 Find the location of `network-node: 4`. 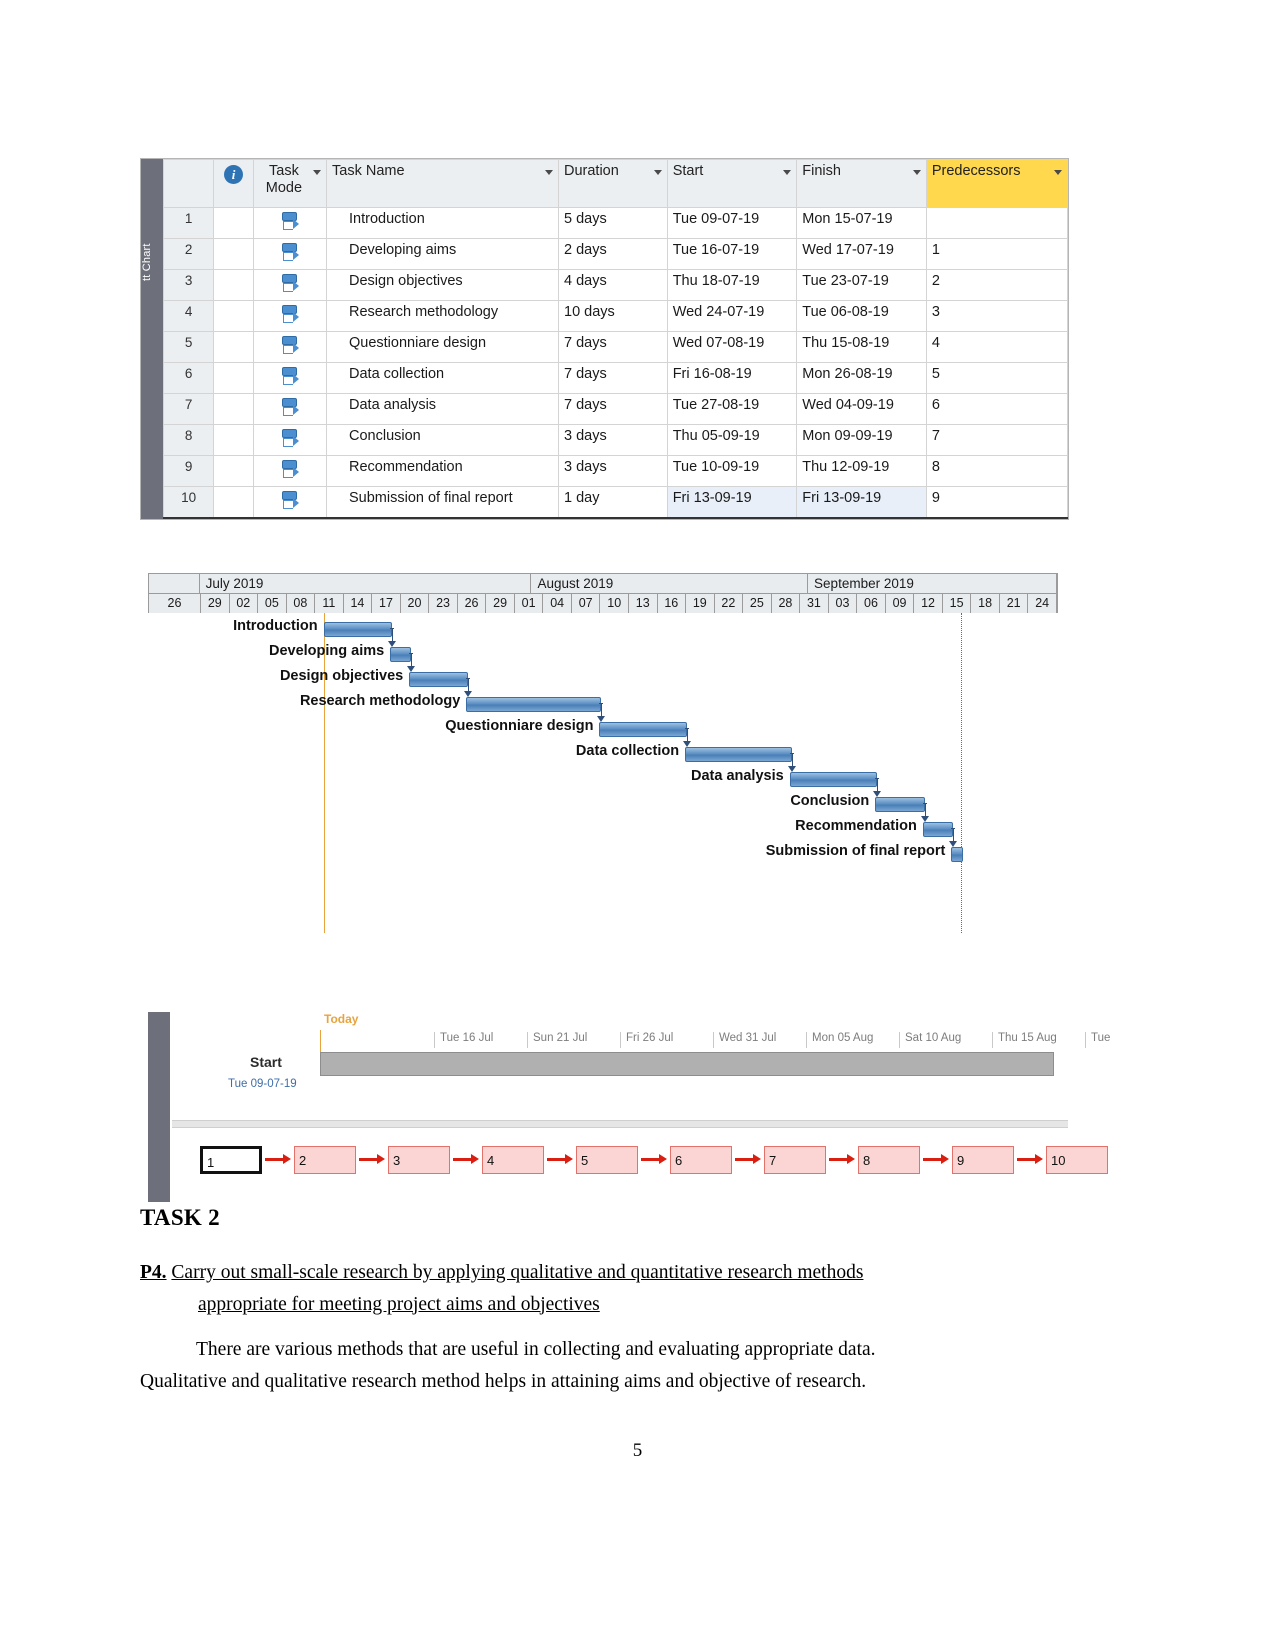

network-node: 4 is located at coordinates (513, 1160).